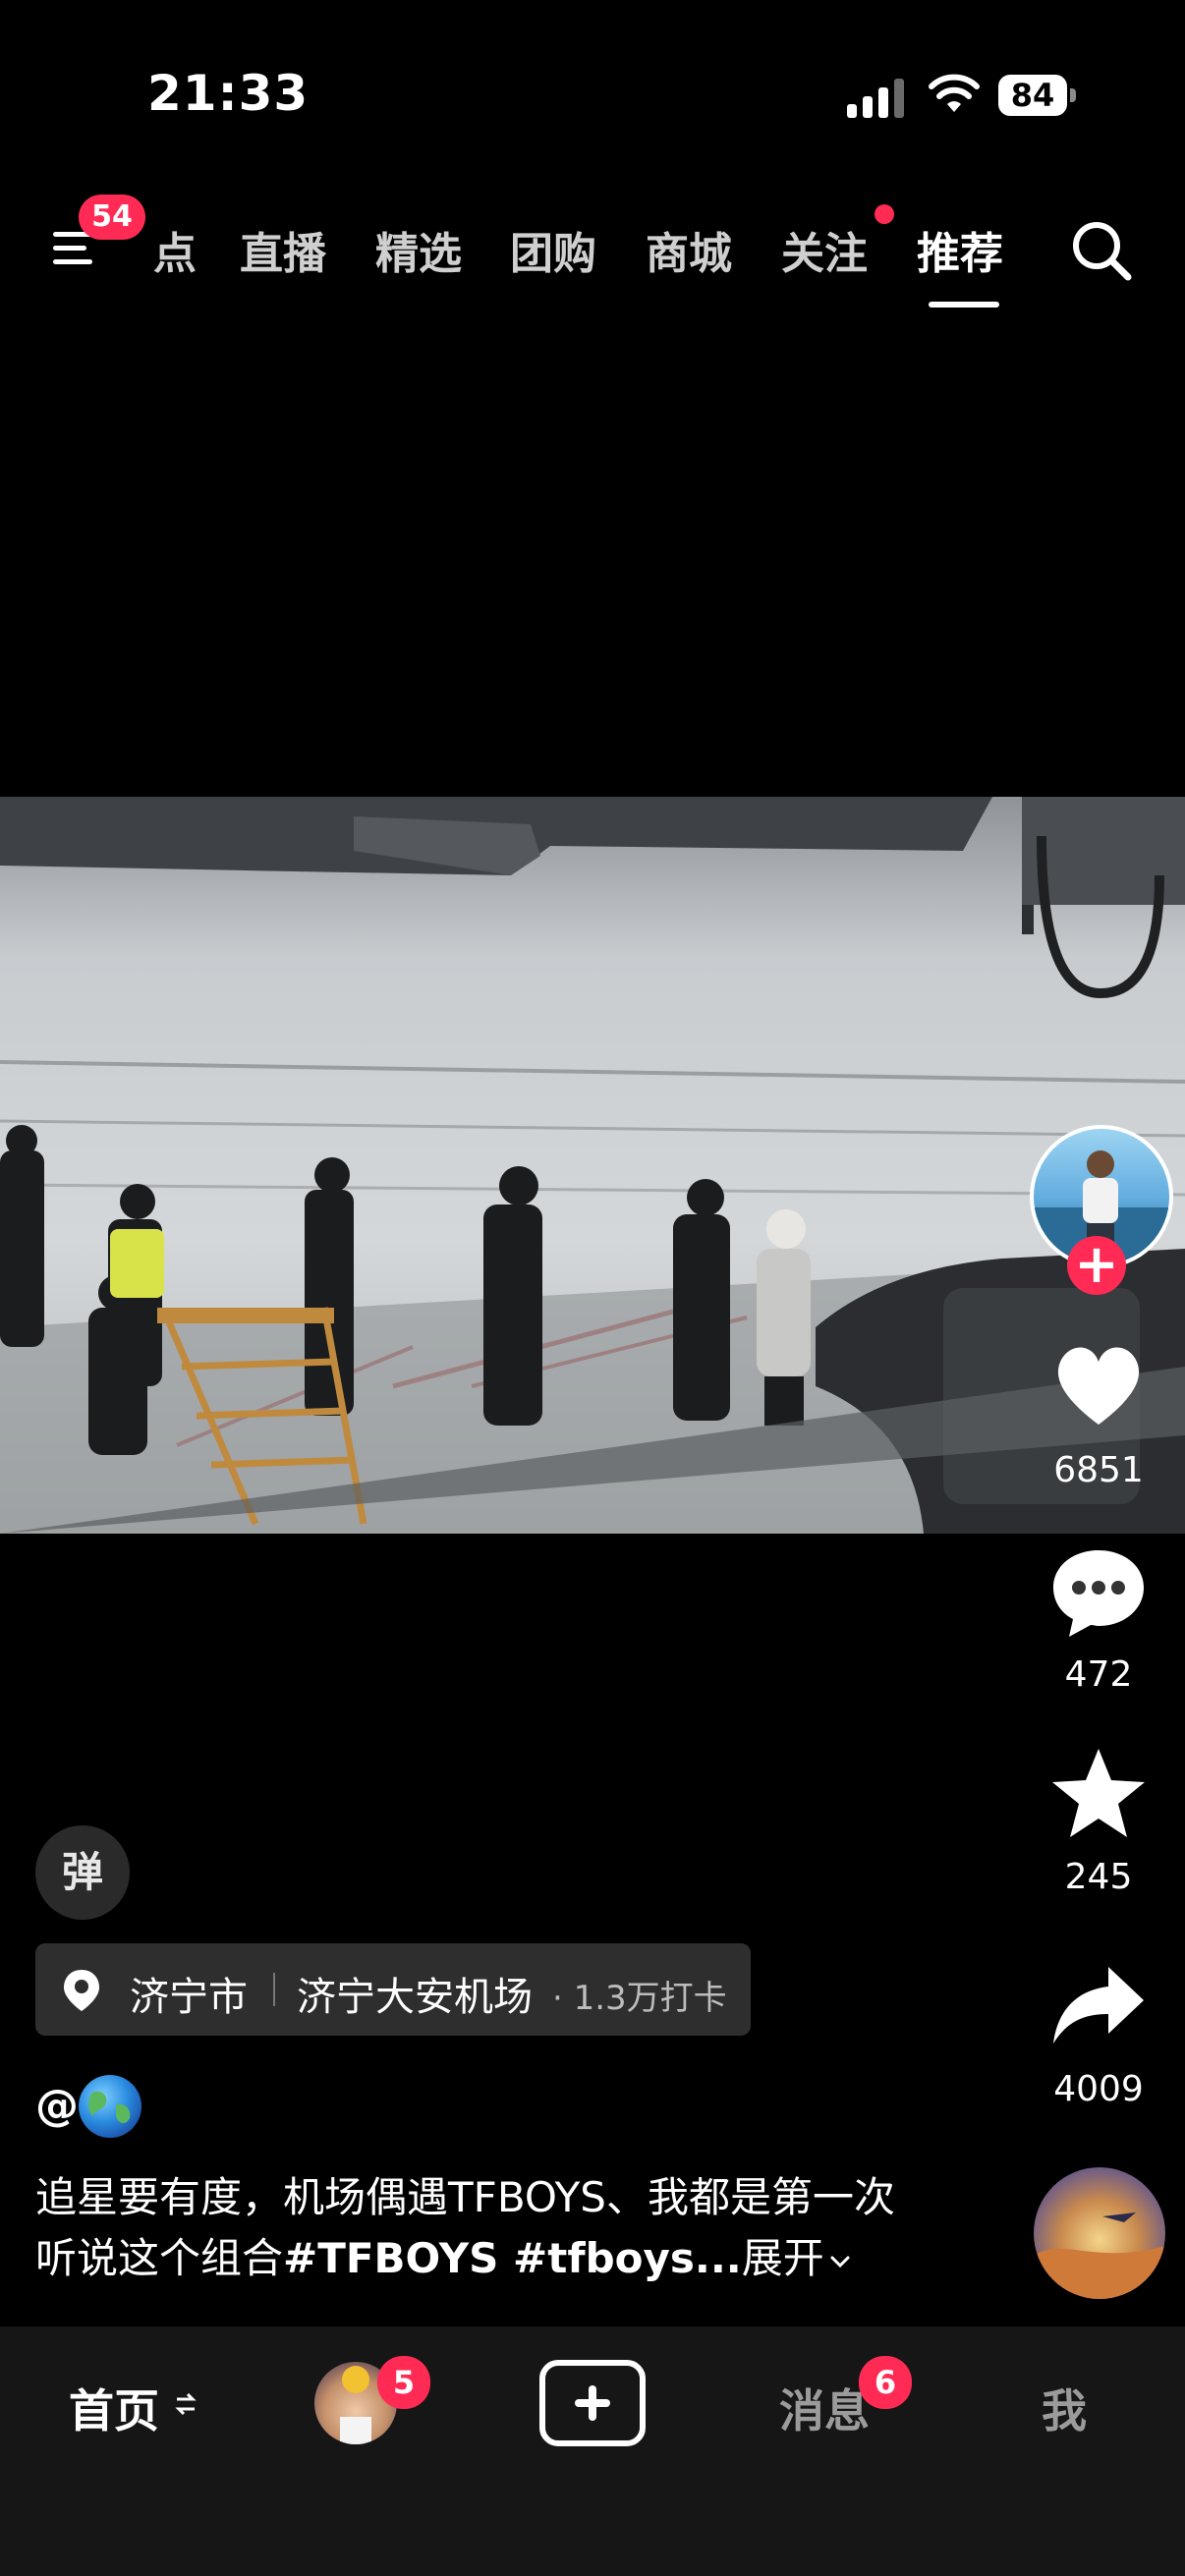 The image size is (1185, 2576). What do you see at coordinates (886, 2382) in the screenshot?
I see `messages-badge: 6` at bounding box center [886, 2382].